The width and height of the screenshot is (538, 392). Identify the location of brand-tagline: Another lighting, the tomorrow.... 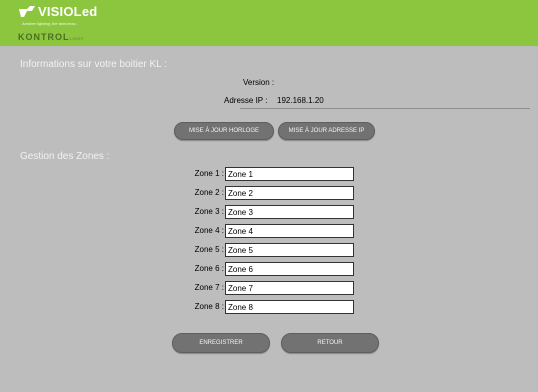
(50, 23).